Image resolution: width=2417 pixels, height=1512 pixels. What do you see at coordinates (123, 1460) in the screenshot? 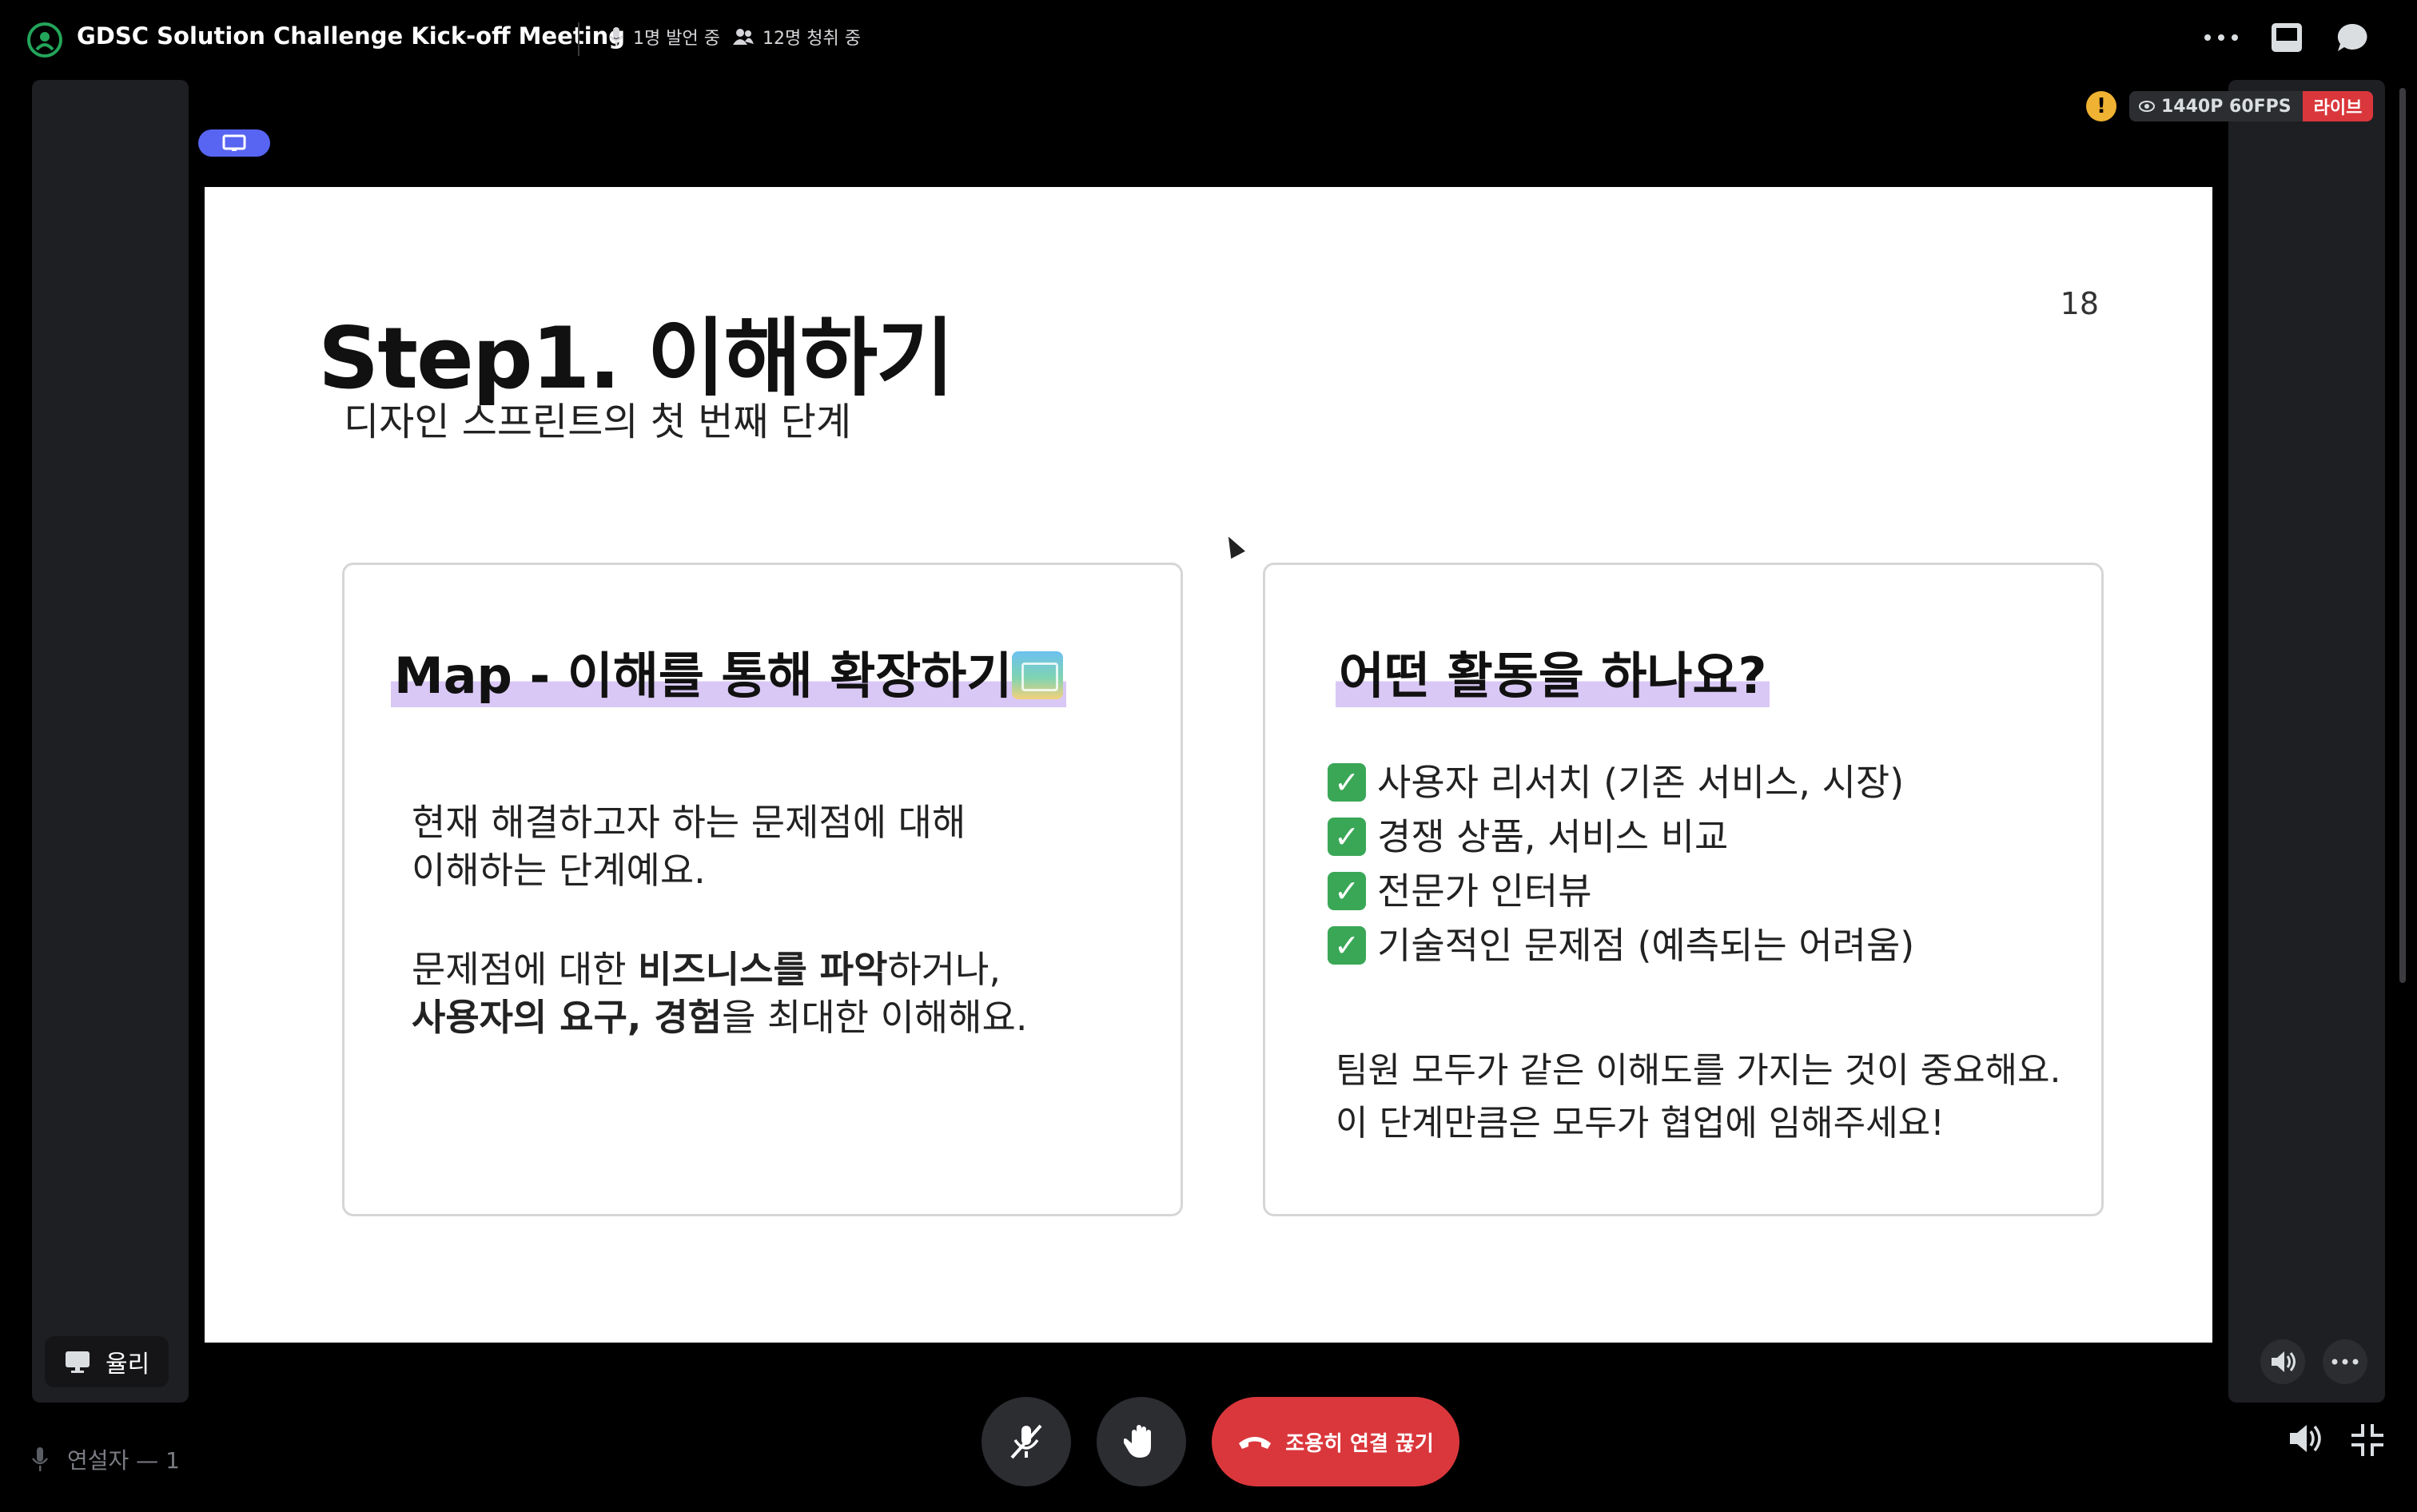
I see `speakers-label: 연설자 — 1` at bounding box center [123, 1460].